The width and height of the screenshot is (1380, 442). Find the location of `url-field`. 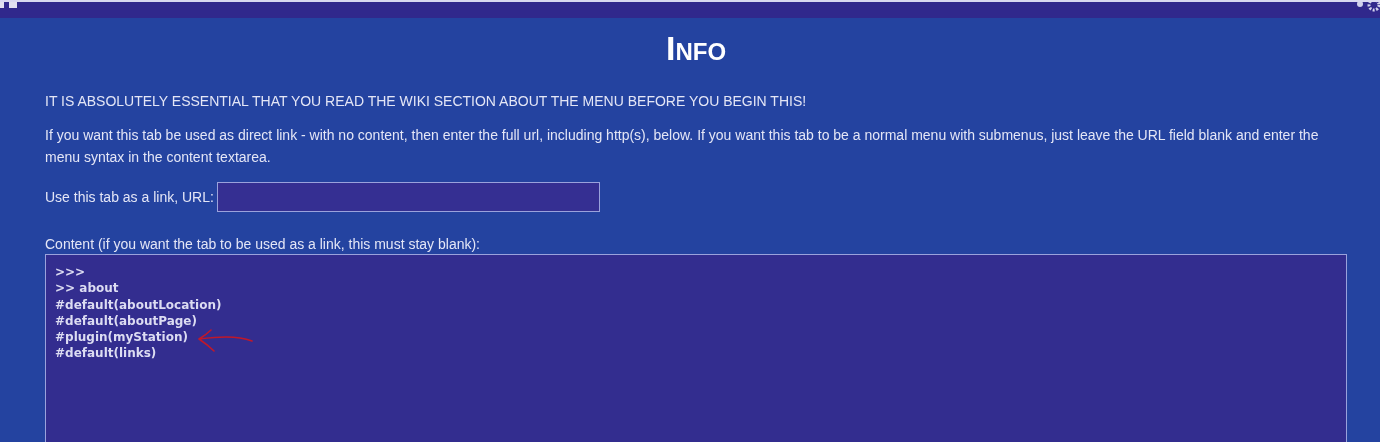

url-field is located at coordinates (408, 197).